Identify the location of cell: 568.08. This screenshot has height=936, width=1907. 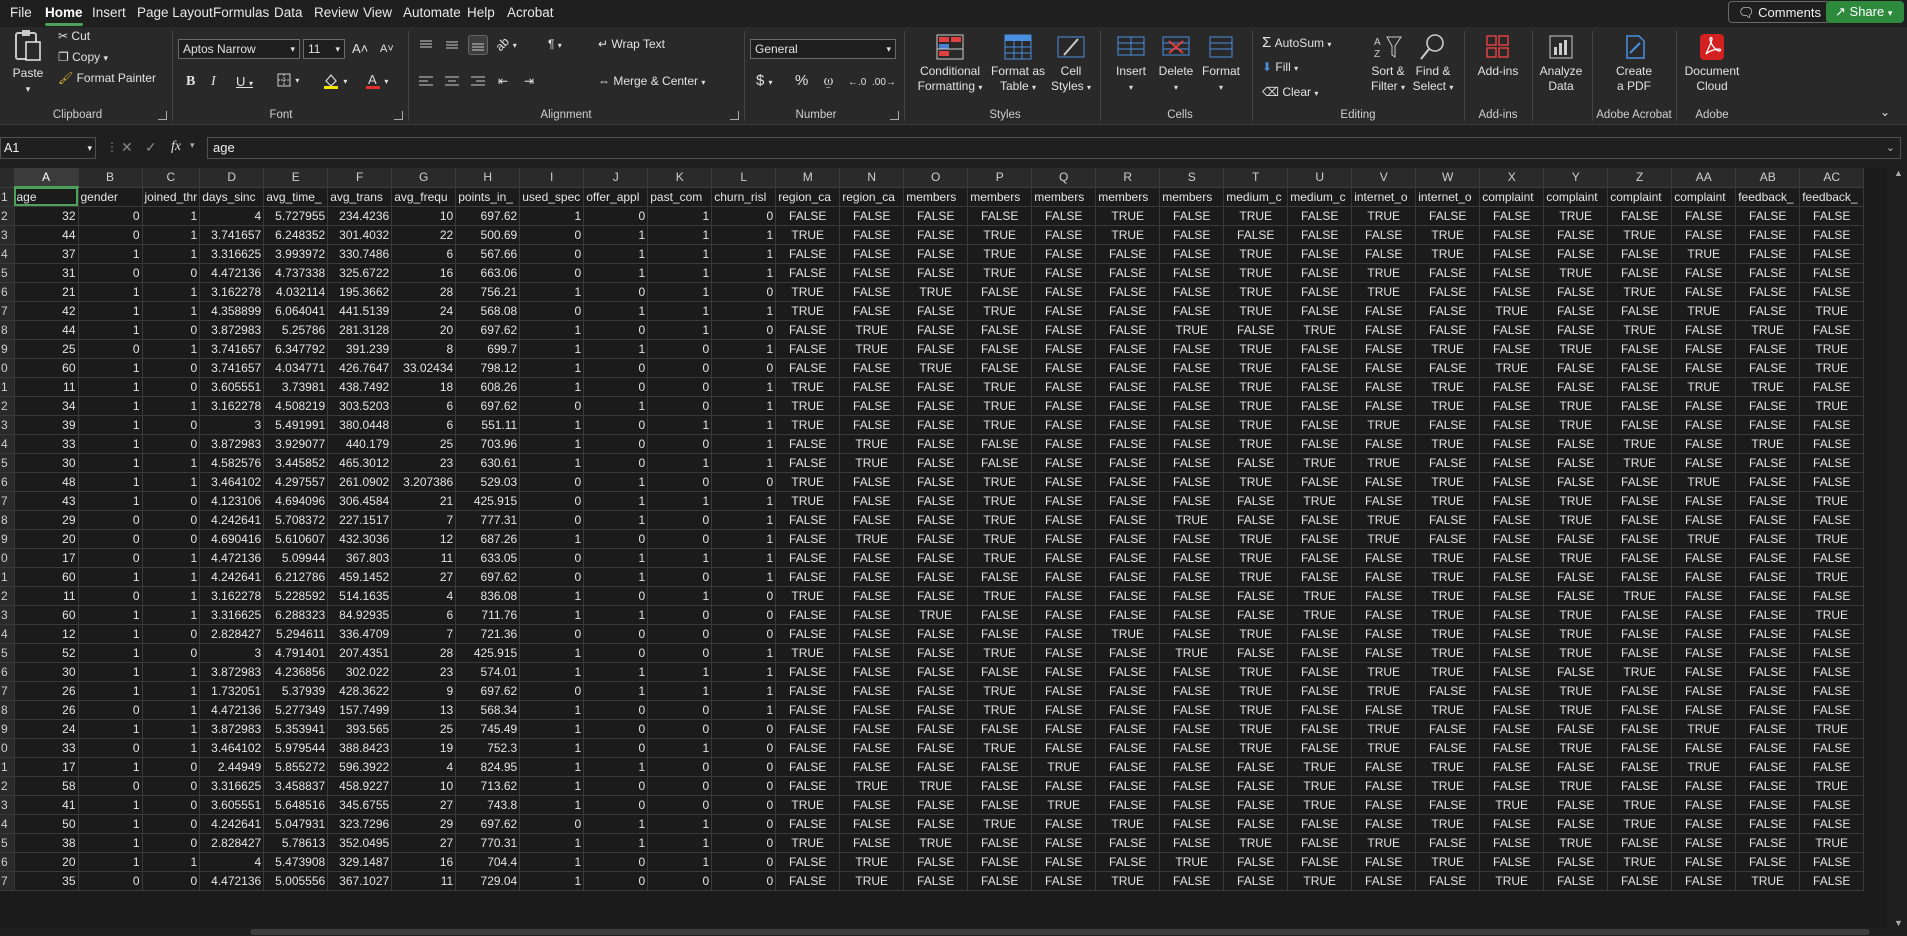
(488, 311).